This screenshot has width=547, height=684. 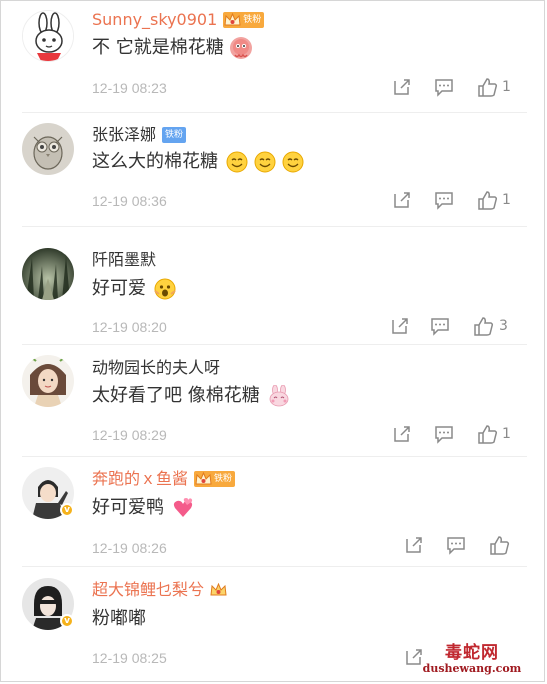 What do you see at coordinates (240, 48) in the screenshot?
I see `octopus-emoji` at bounding box center [240, 48].